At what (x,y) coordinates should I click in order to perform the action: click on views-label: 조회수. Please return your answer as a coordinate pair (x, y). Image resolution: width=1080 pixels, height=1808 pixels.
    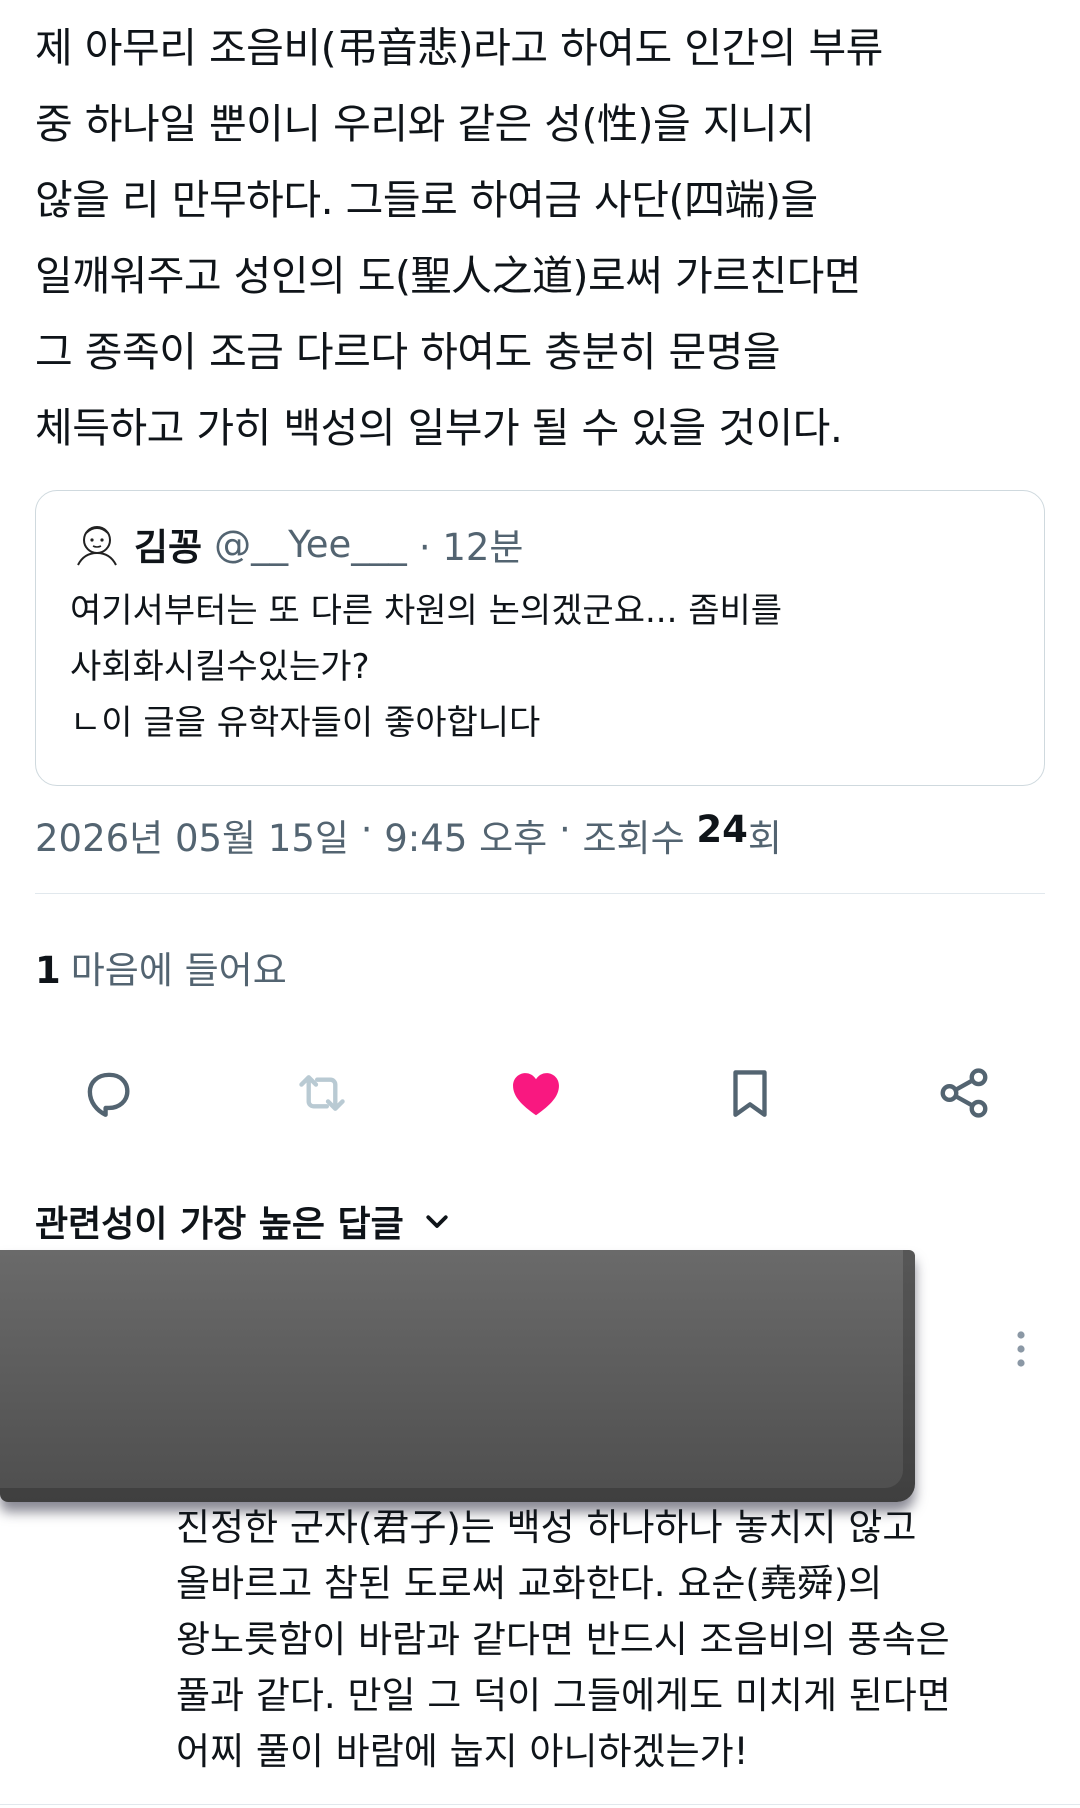
    Looking at the image, I should click on (639, 838).